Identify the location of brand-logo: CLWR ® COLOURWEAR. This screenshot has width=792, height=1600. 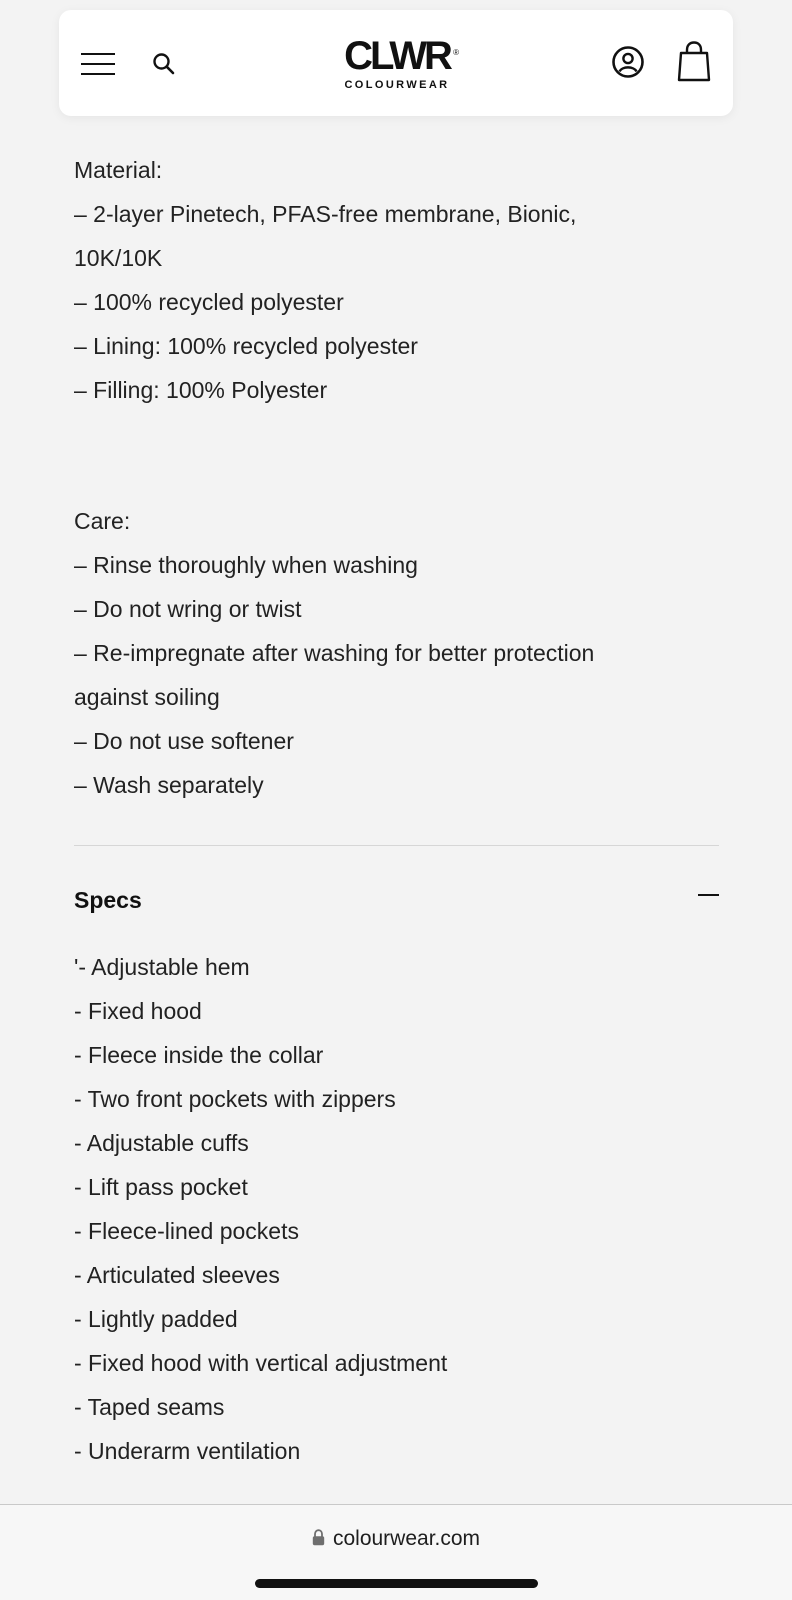
(397, 66).